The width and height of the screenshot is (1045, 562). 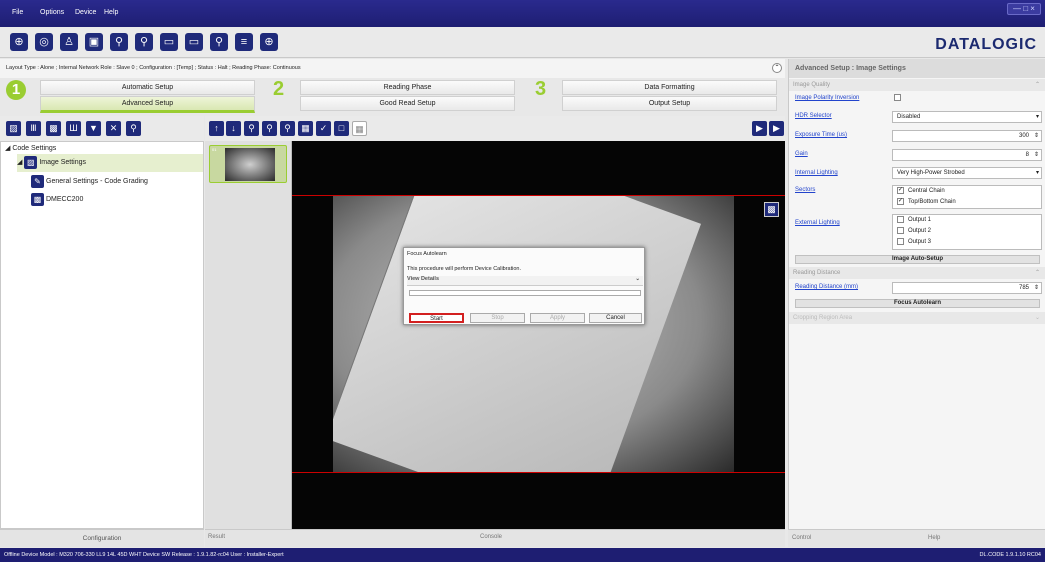 What do you see at coordinates (407, 103) in the screenshot?
I see `good-read-setup-button: Good Read Setup` at bounding box center [407, 103].